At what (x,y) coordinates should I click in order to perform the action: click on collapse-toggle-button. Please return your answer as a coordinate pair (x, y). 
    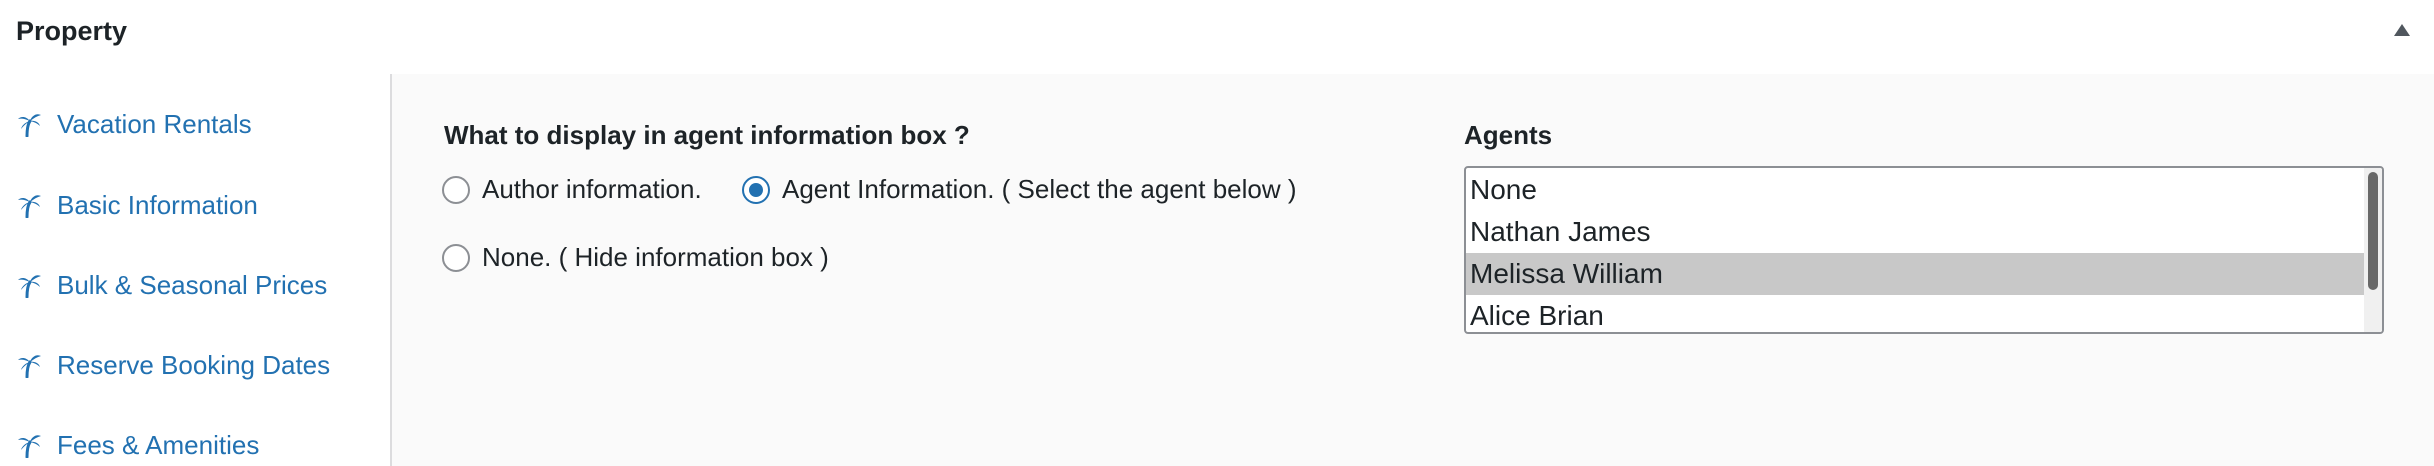
    Looking at the image, I should click on (2402, 32).